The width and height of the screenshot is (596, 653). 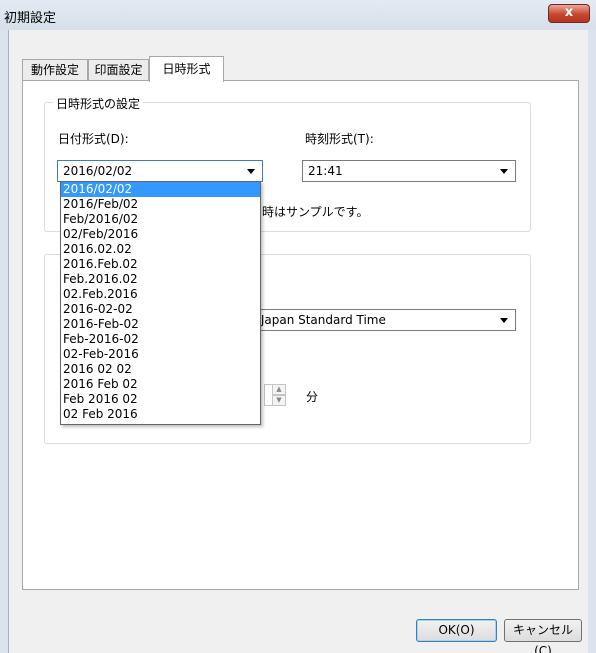 What do you see at coordinates (160, 369) in the screenshot?
I see `date-option: 2016 02 02` at bounding box center [160, 369].